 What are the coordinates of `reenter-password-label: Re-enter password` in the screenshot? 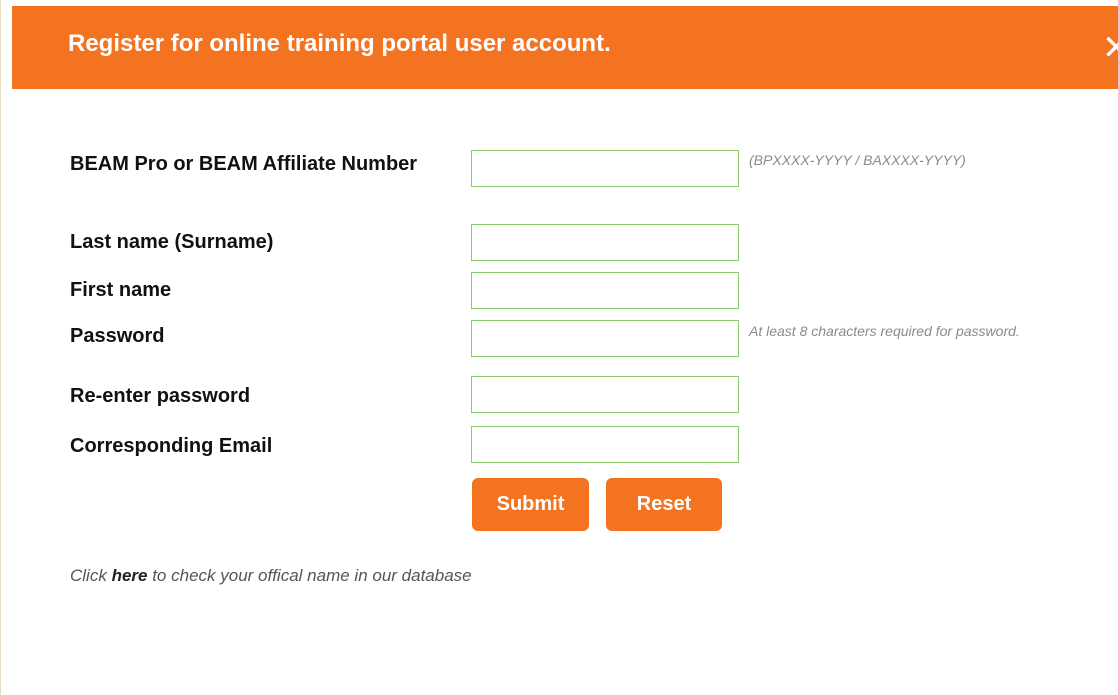 It's located at (160, 396).